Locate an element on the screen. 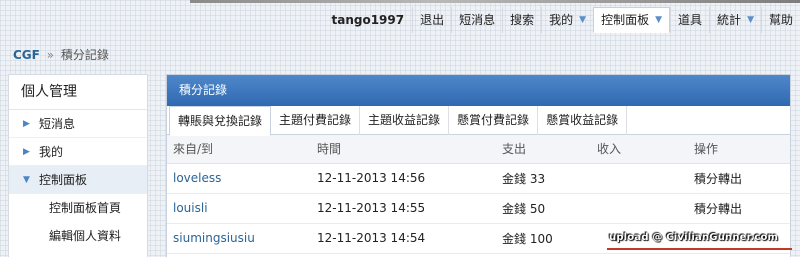  tab-transfer-exchange: 轉賬與兌換記錄 is located at coordinates (220, 121).